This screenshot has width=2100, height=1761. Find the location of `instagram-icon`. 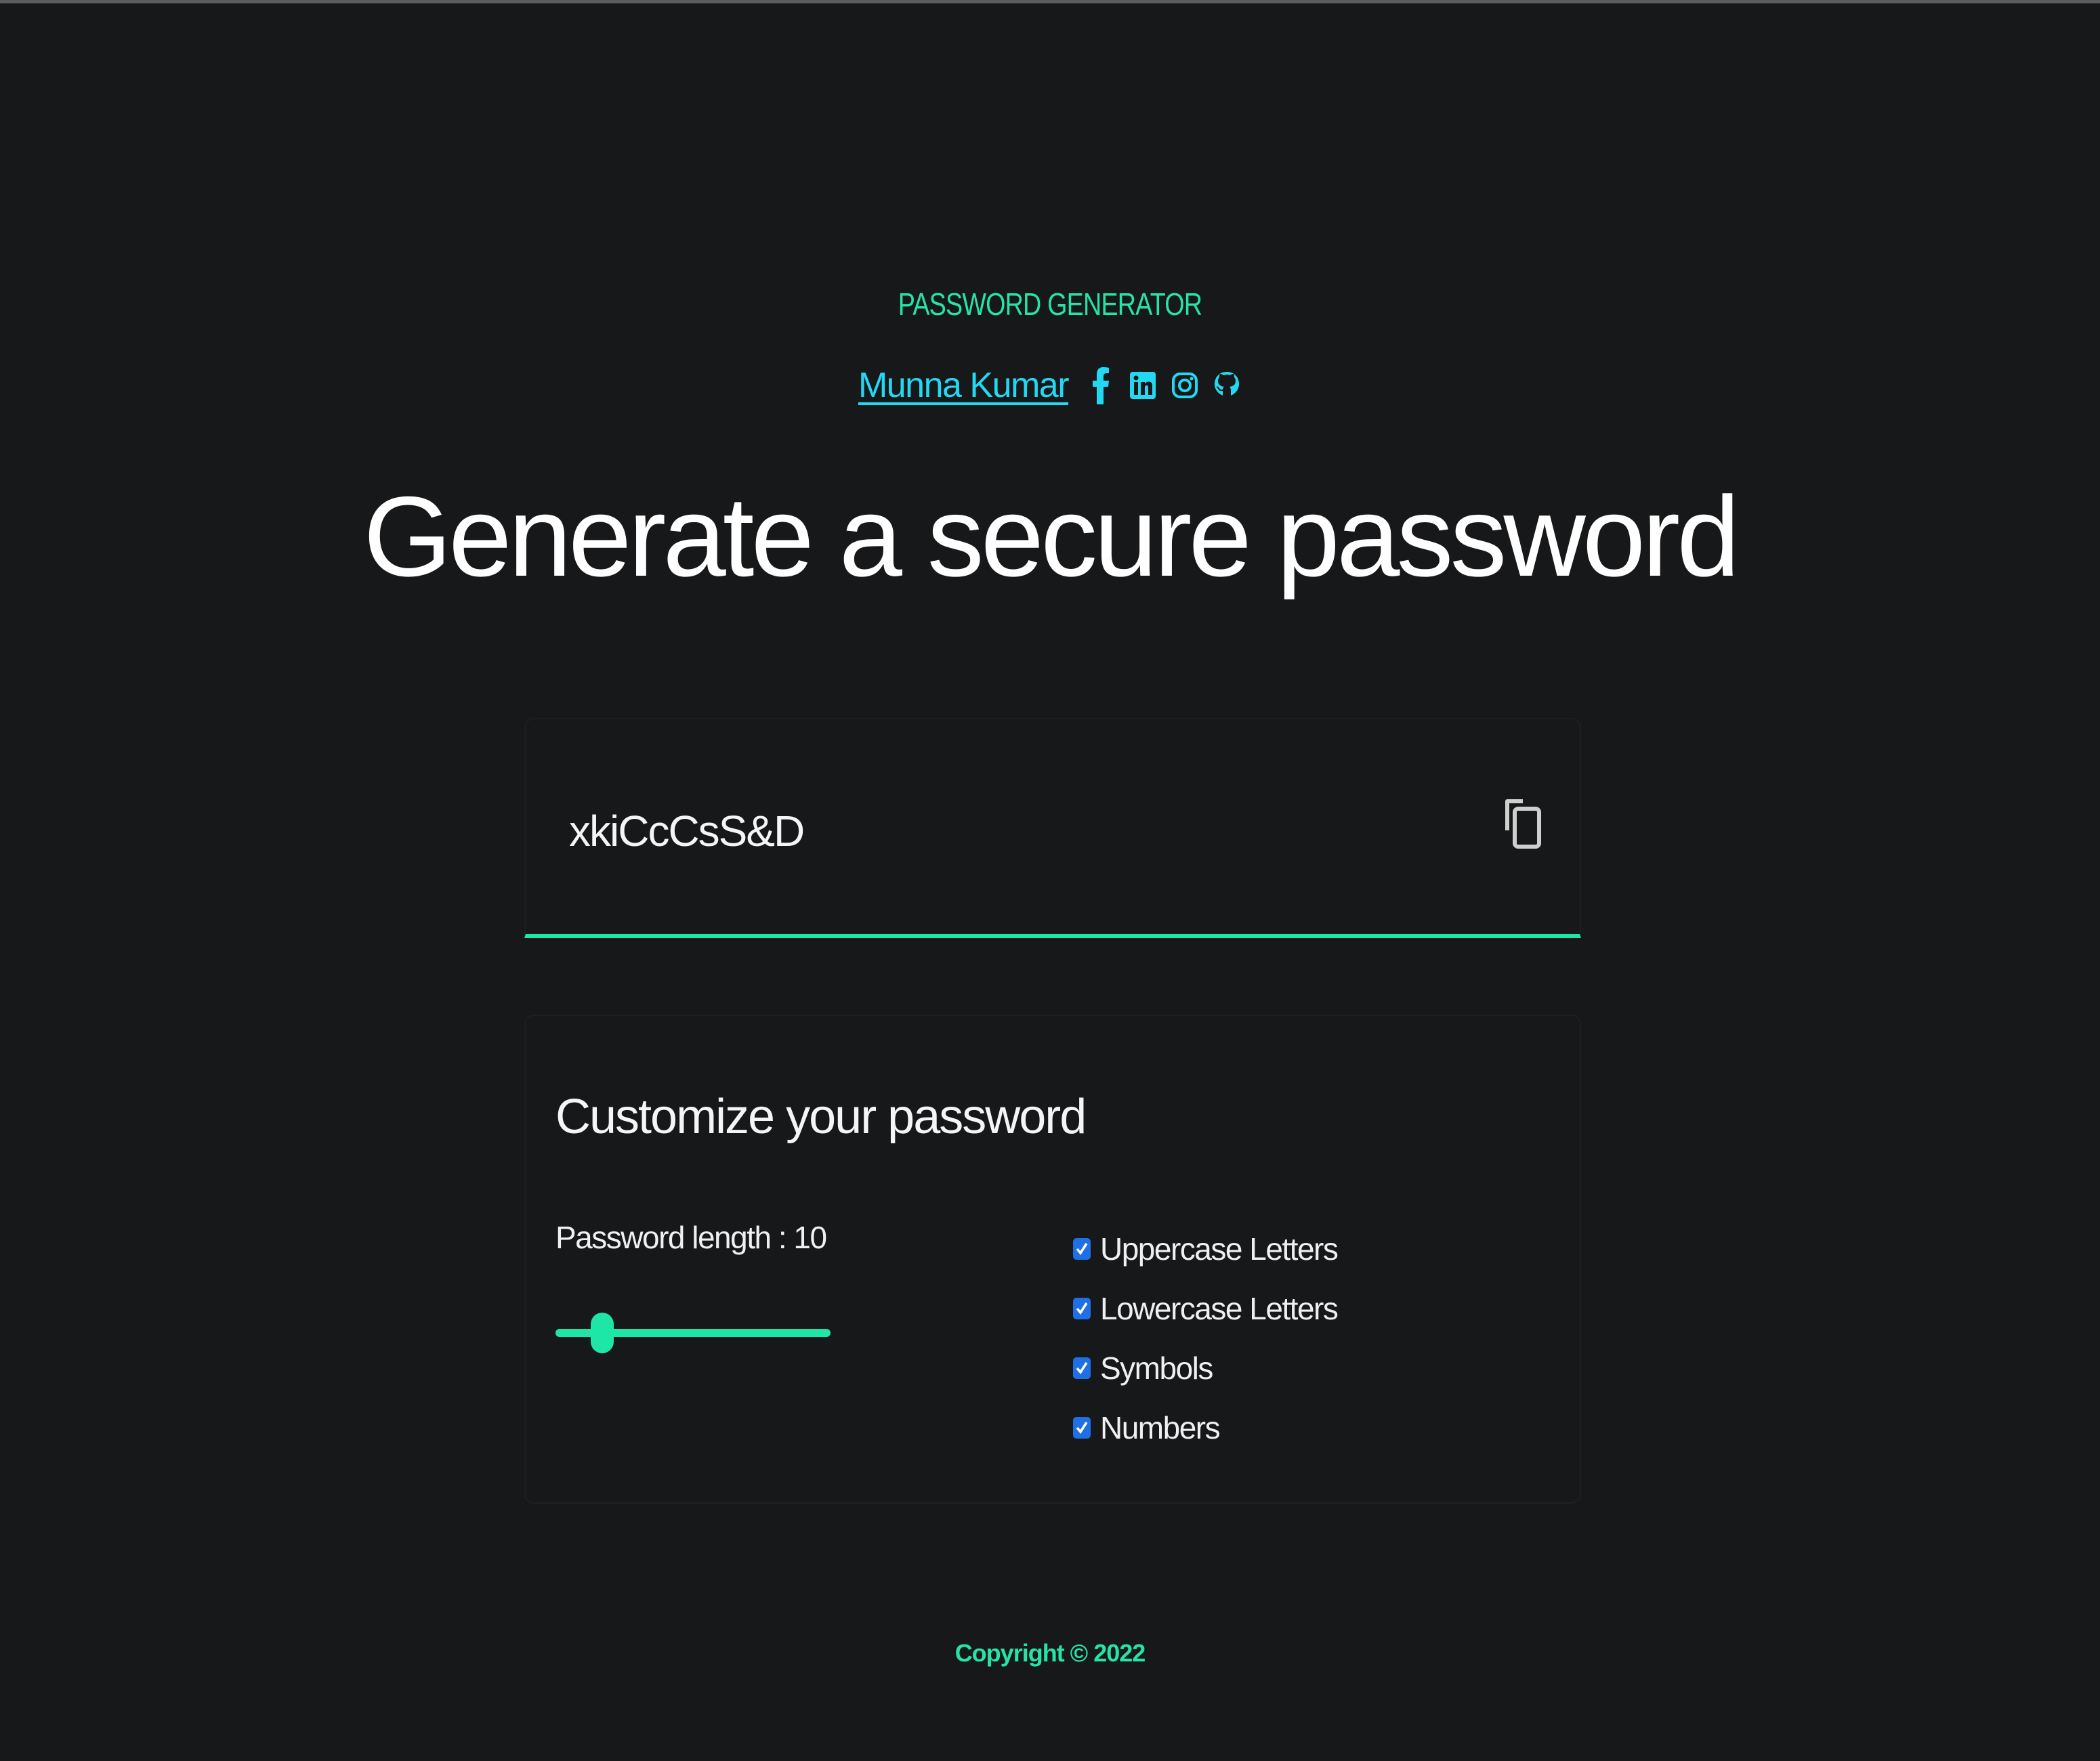

instagram-icon is located at coordinates (1185, 385).